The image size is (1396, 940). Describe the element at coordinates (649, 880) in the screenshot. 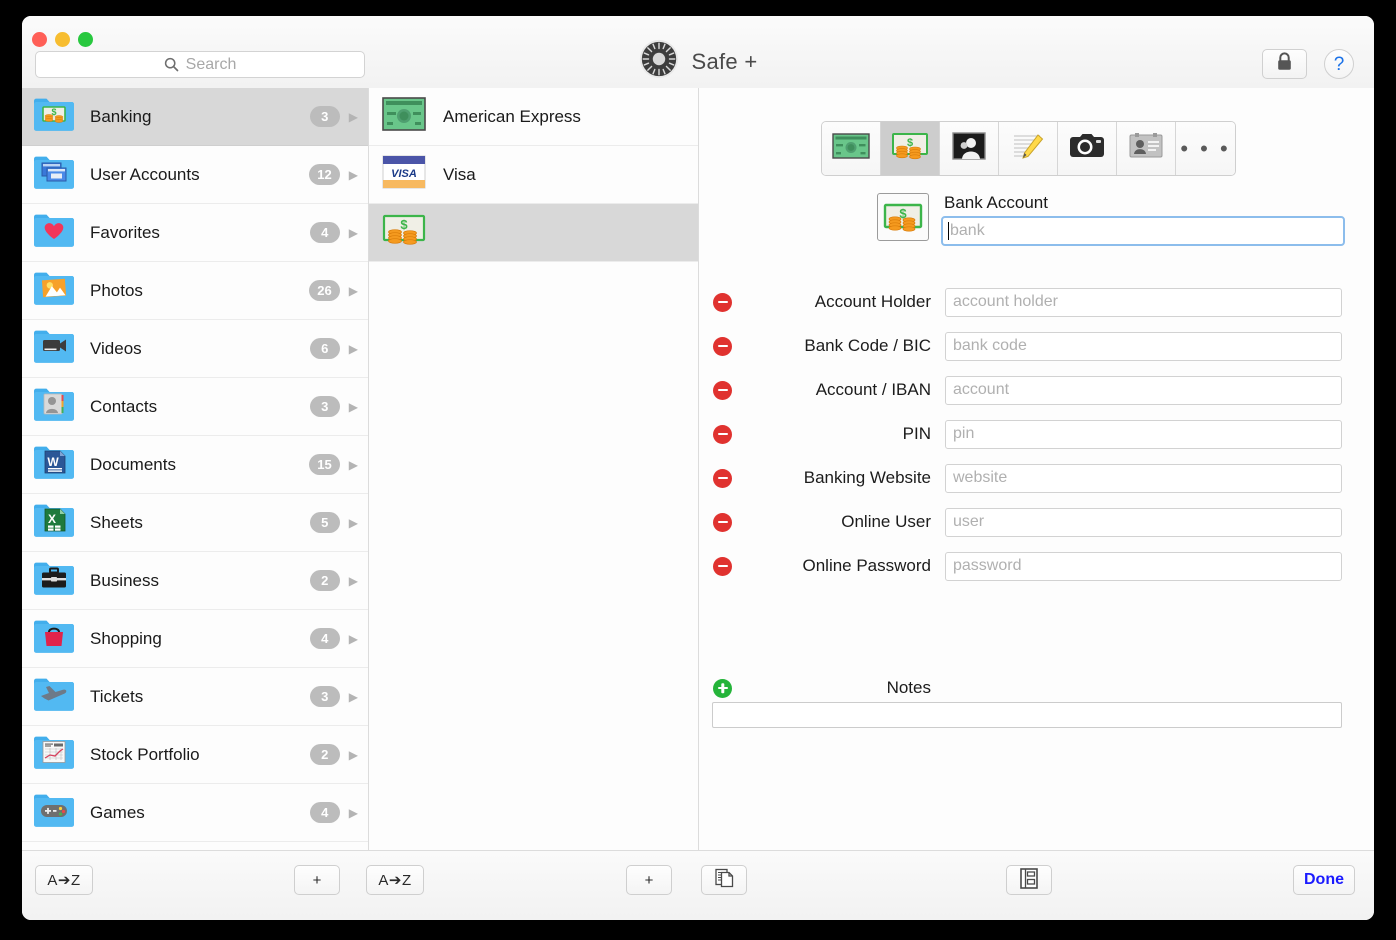

I see `add-entry-button: +` at that location.